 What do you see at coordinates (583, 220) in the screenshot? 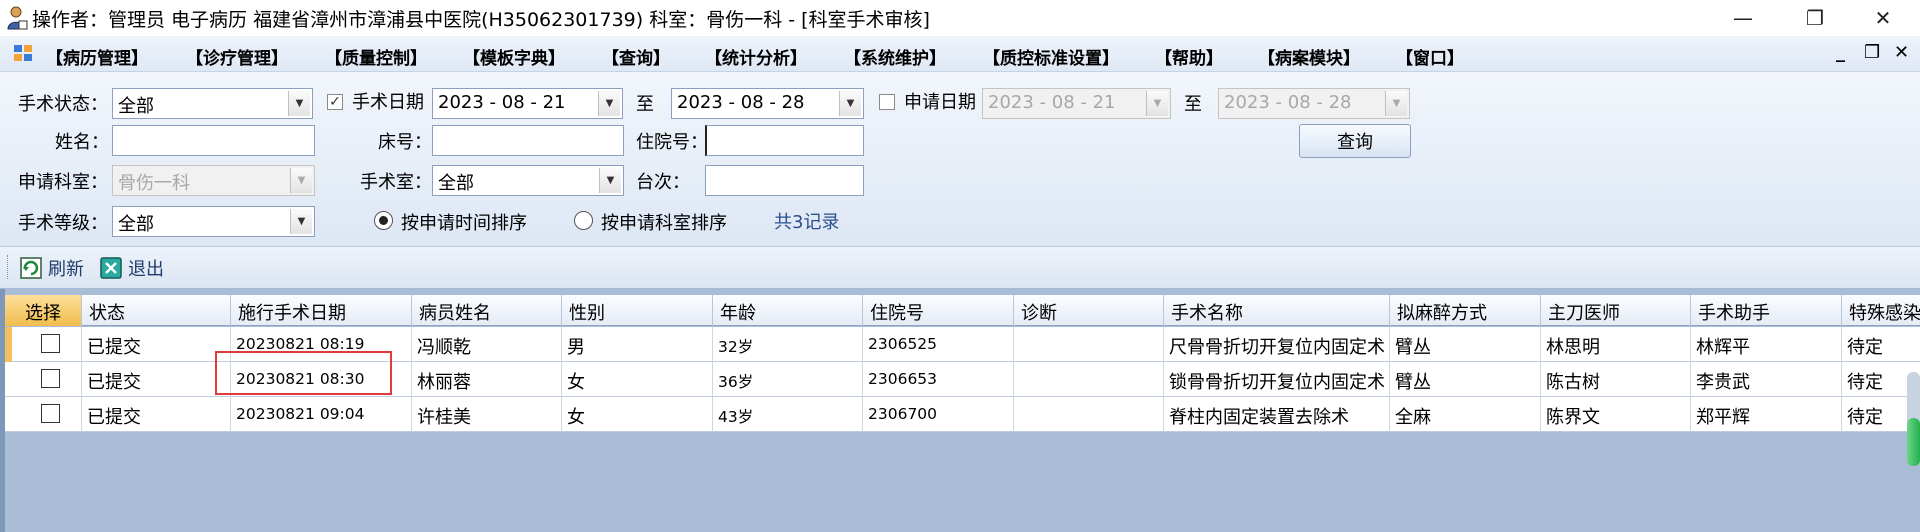
I see `sort-by-dept-radio` at bounding box center [583, 220].